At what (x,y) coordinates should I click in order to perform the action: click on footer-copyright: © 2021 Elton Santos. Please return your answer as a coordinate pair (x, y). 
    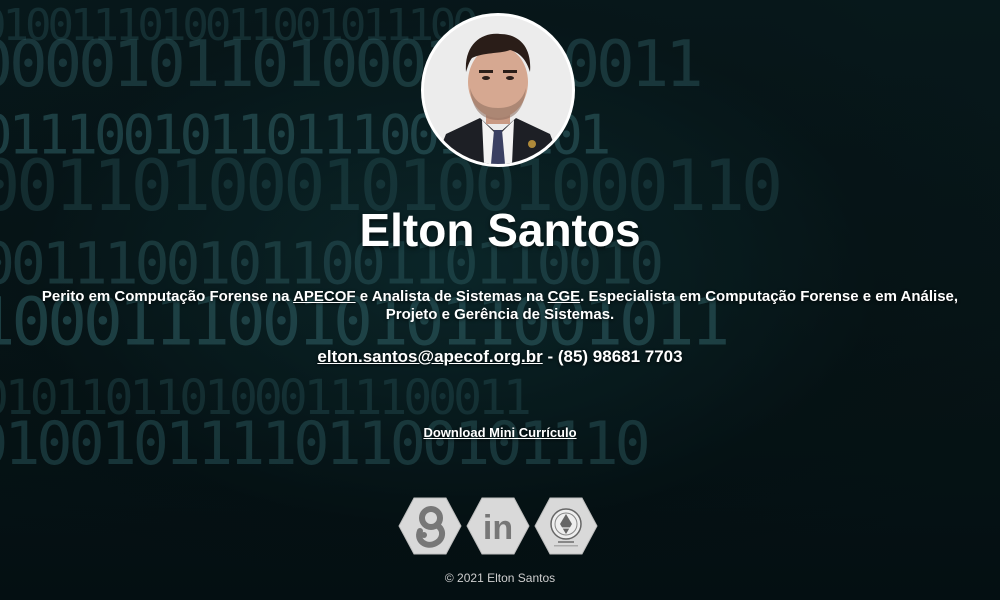
    Looking at the image, I should click on (500, 578).